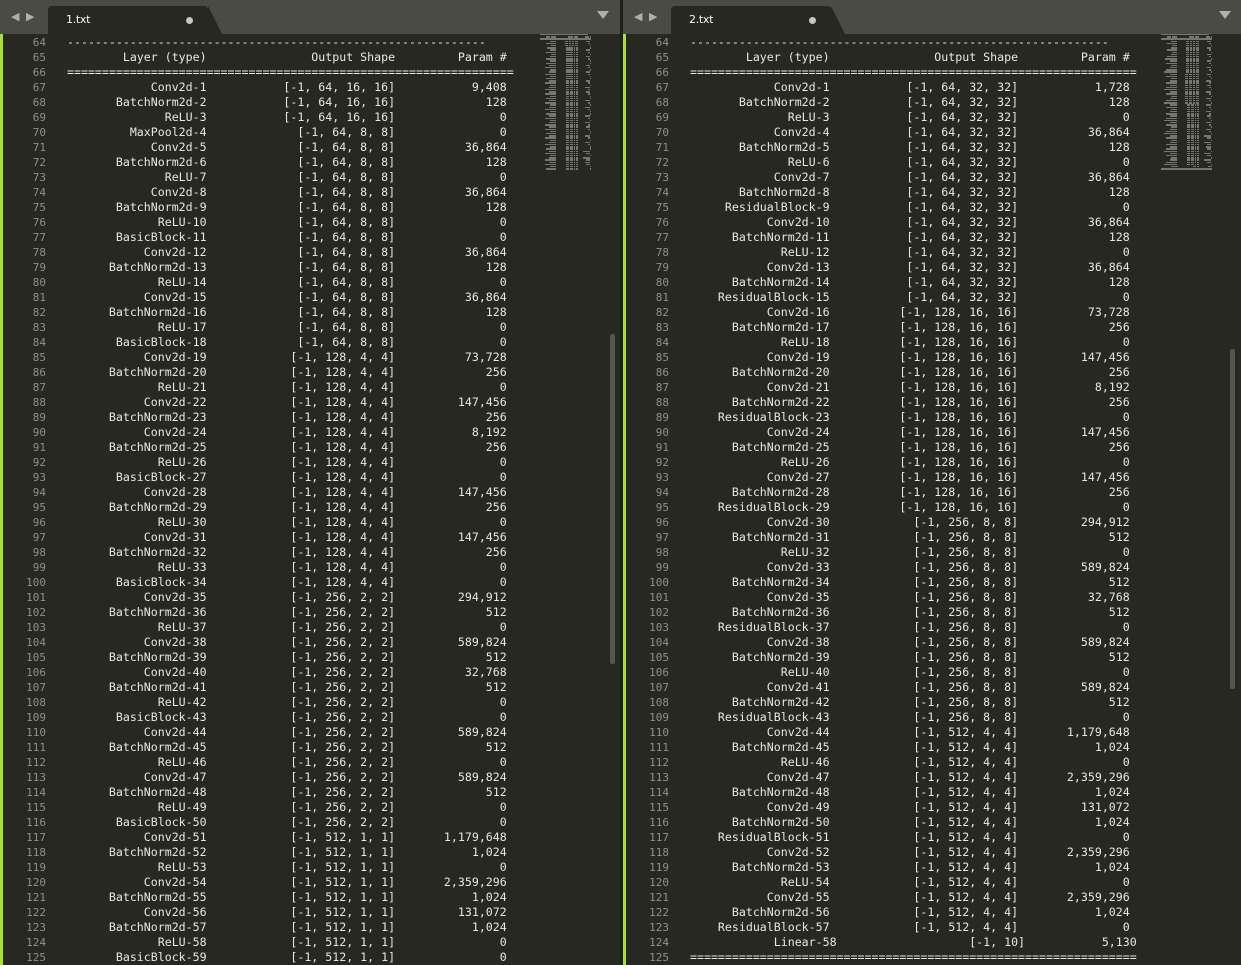  Describe the element at coordinates (888, 762) in the screenshot. I see `code-line: 112 ReLU-46 [-1, 512, 4, 4] 0` at that location.